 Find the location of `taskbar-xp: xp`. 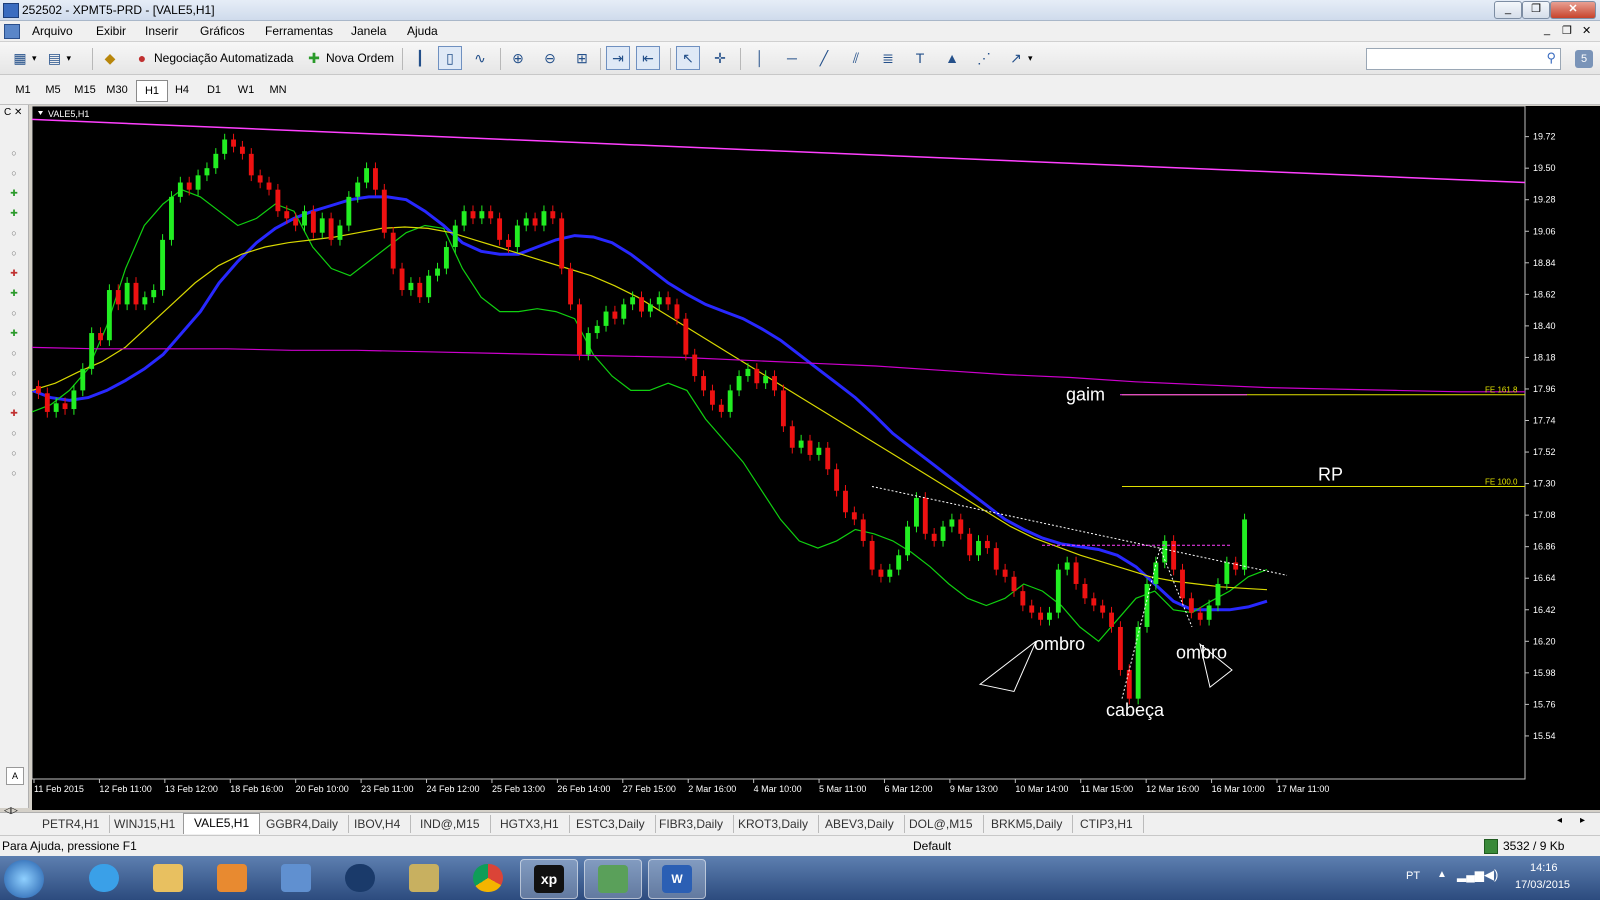

taskbar-xp: xp is located at coordinates (549, 879).